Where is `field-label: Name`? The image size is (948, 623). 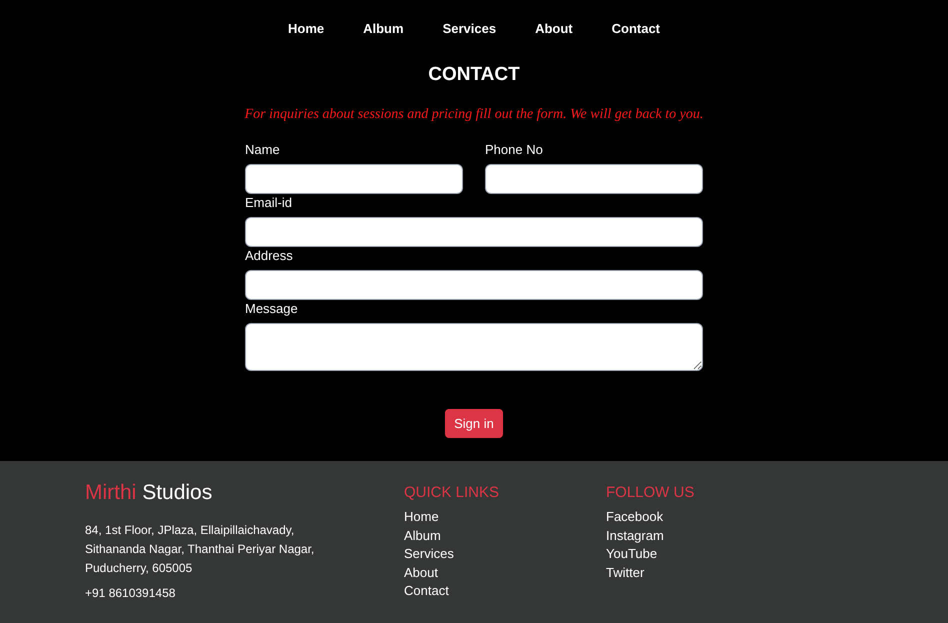 field-label: Name is located at coordinates (263, 150).